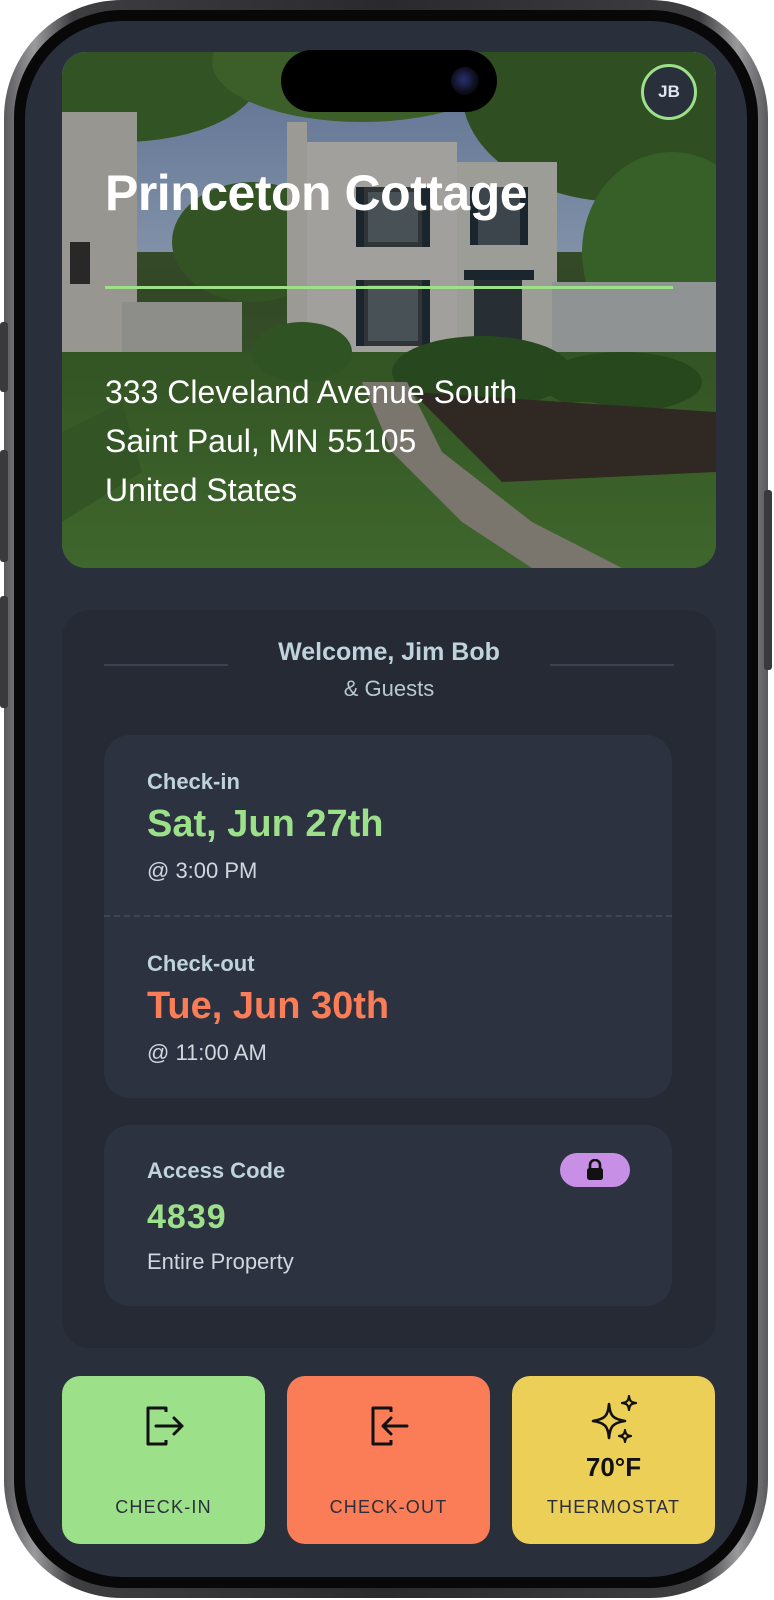 This screenshot has height=1600, width=774. What do you see at coordinates (261, 441) in the screenshot?
I see `address-line-2: Saint Paul, MN 55105` at bounding box center [261, 441].